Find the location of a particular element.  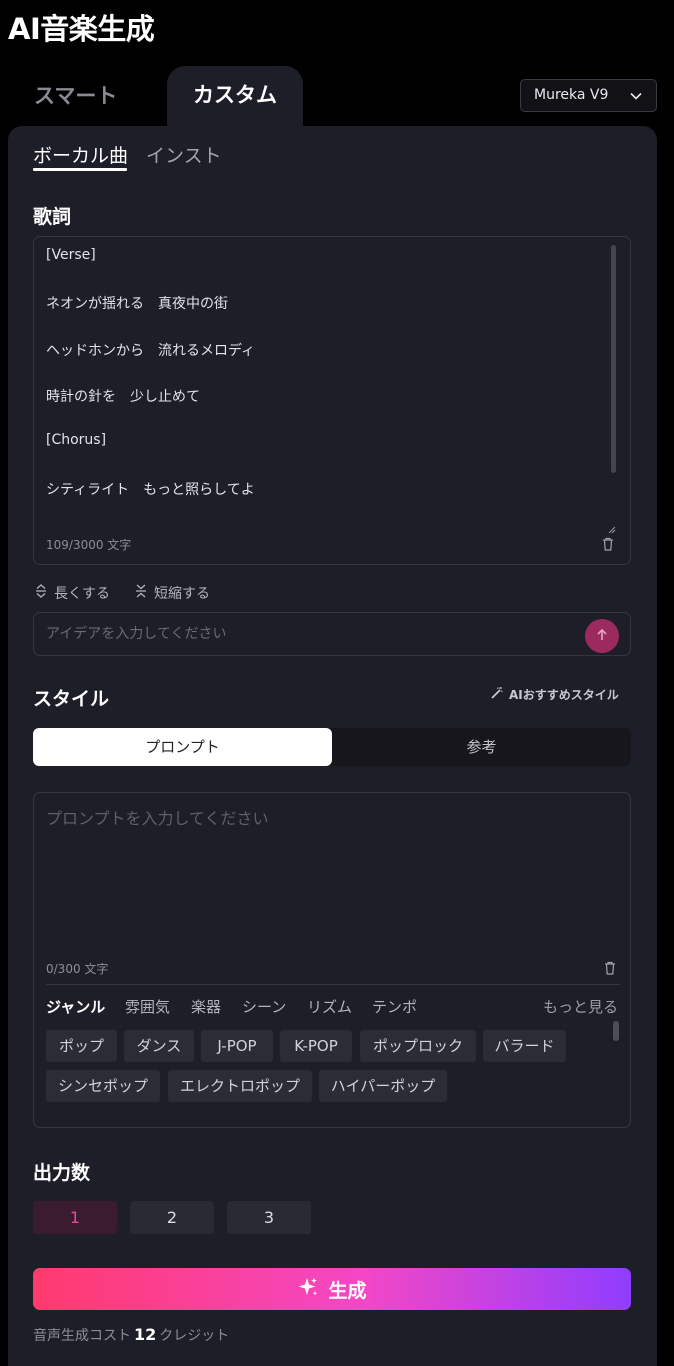

arrow-up-icon is located at coordinates (602, 636).